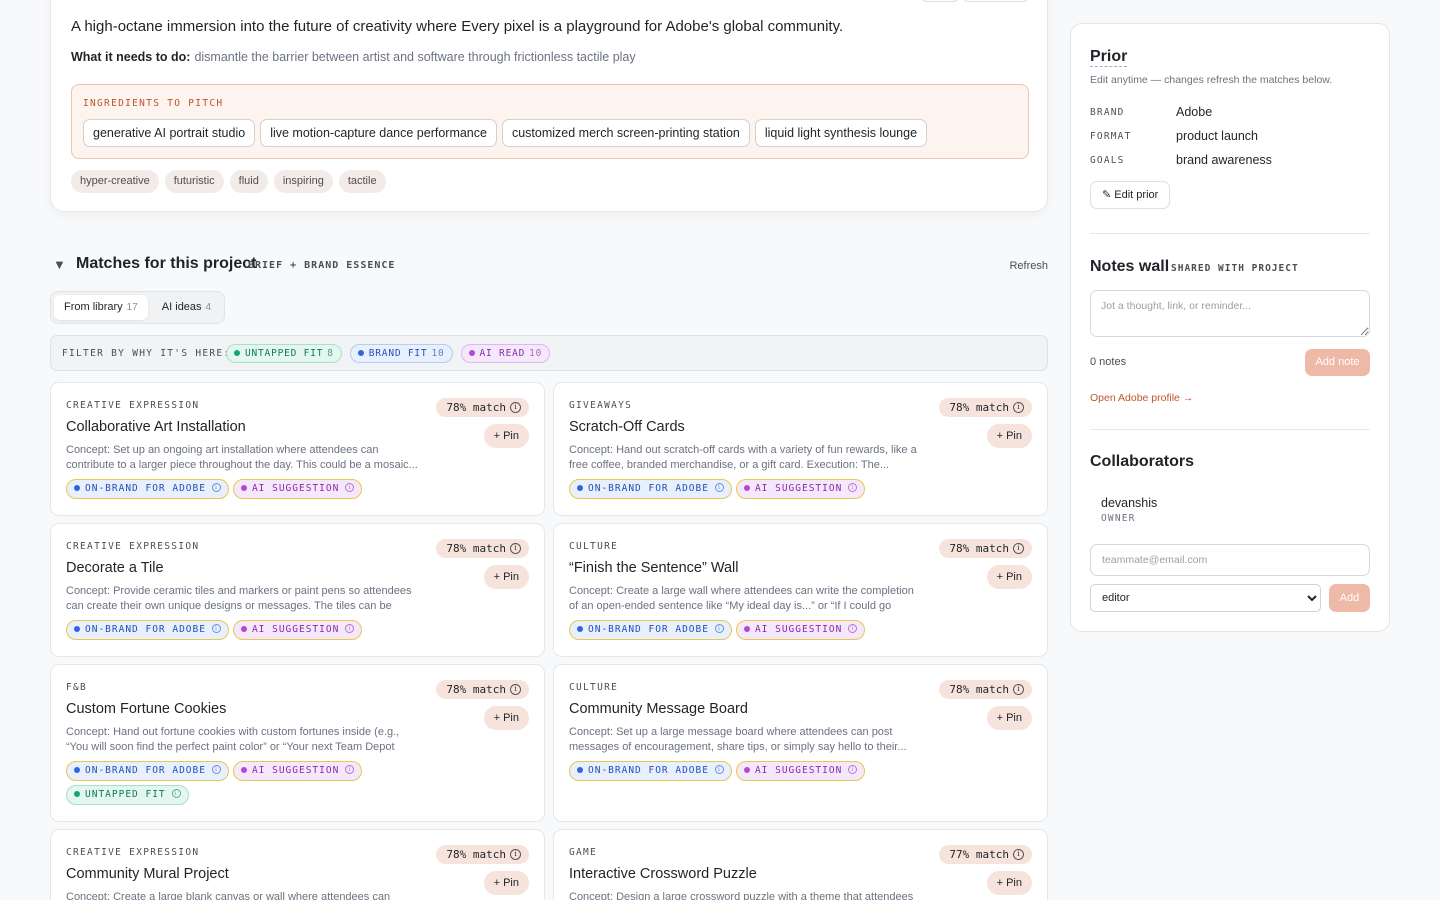  I want to click on edit-prior-button: ✎ Edit prior, so click(1130, 195).